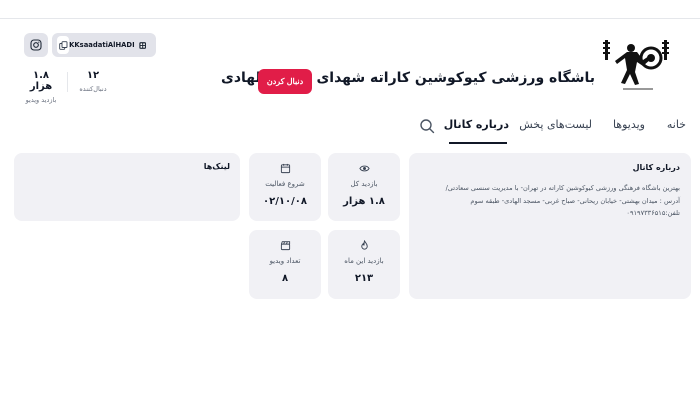 Image resolution: width=700 pixels, height=400 pixels. Describe the element at coordinates (364, 201) in the screenshot. I see `total-views-value: ۱.۸ هزار` at that location.